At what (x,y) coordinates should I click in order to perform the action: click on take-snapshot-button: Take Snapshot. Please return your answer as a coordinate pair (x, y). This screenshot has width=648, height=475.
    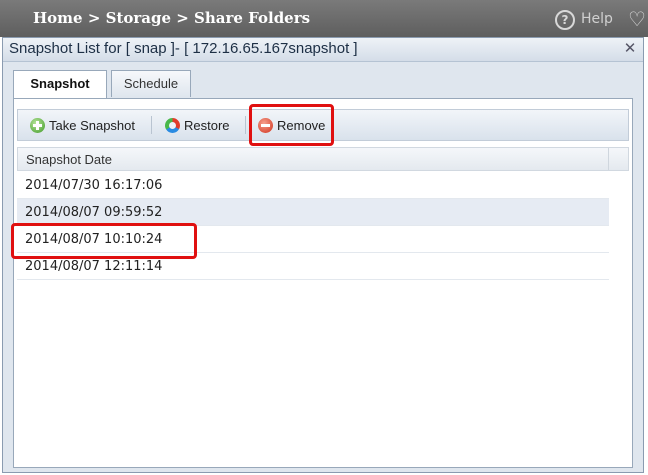
    Looking at the image, I should click on (82, 125).